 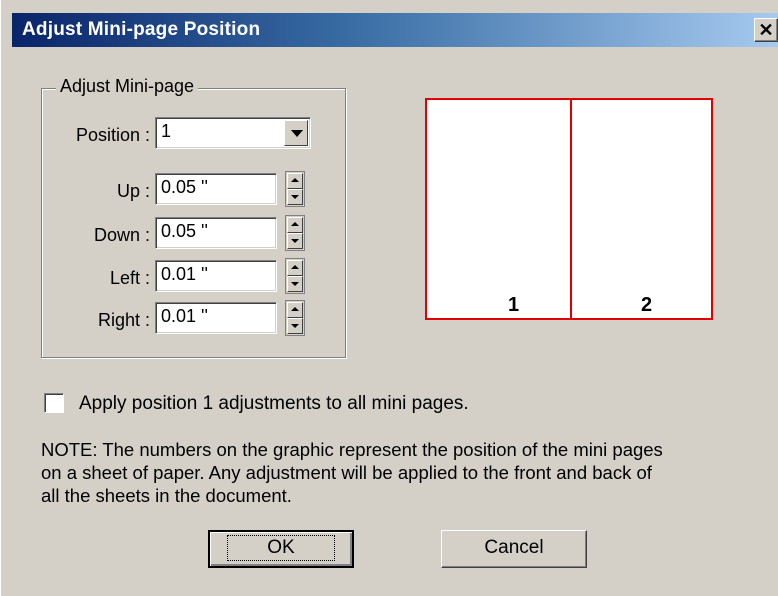 I want to click on position-combo-value: 1, so click(x=166, y=131).